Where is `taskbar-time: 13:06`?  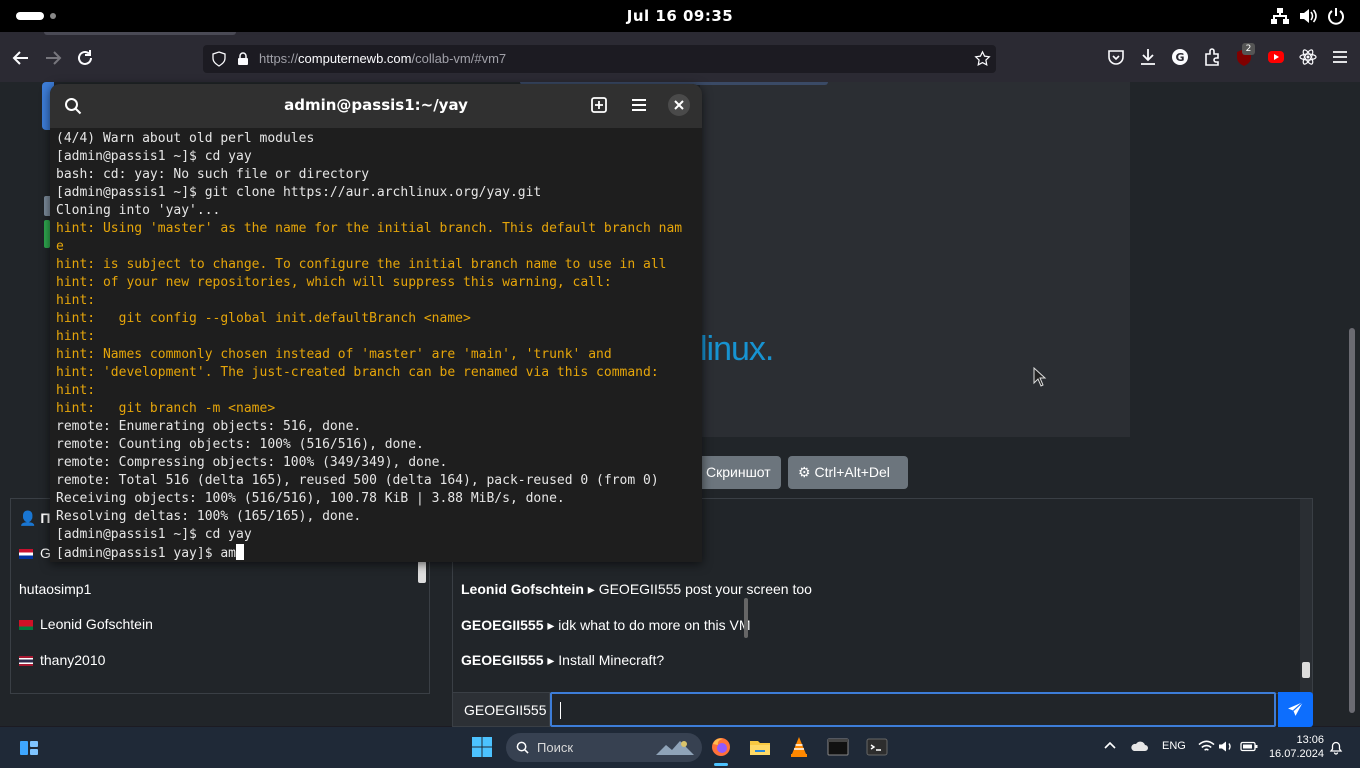 taskbar-time: 13:06 is located at coordinates (1310, 740).